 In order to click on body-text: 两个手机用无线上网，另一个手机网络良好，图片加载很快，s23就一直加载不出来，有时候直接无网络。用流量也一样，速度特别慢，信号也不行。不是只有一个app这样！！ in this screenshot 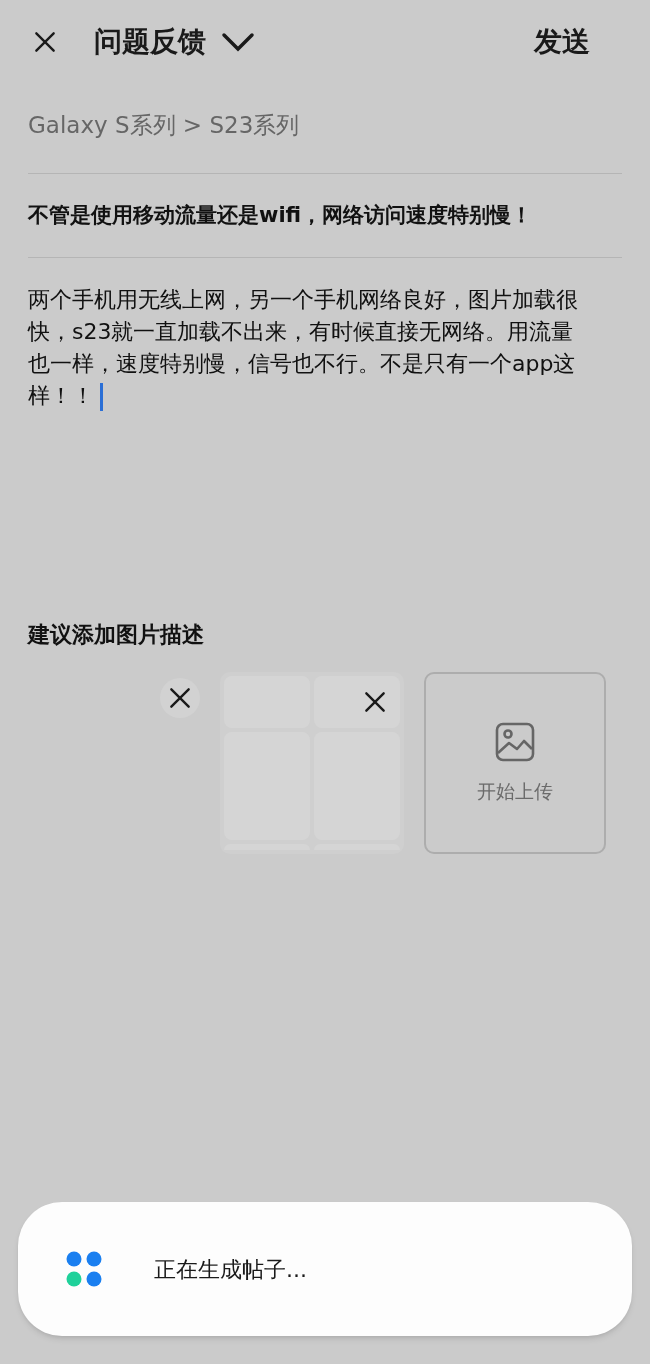, I will do `click(310, 348)`.